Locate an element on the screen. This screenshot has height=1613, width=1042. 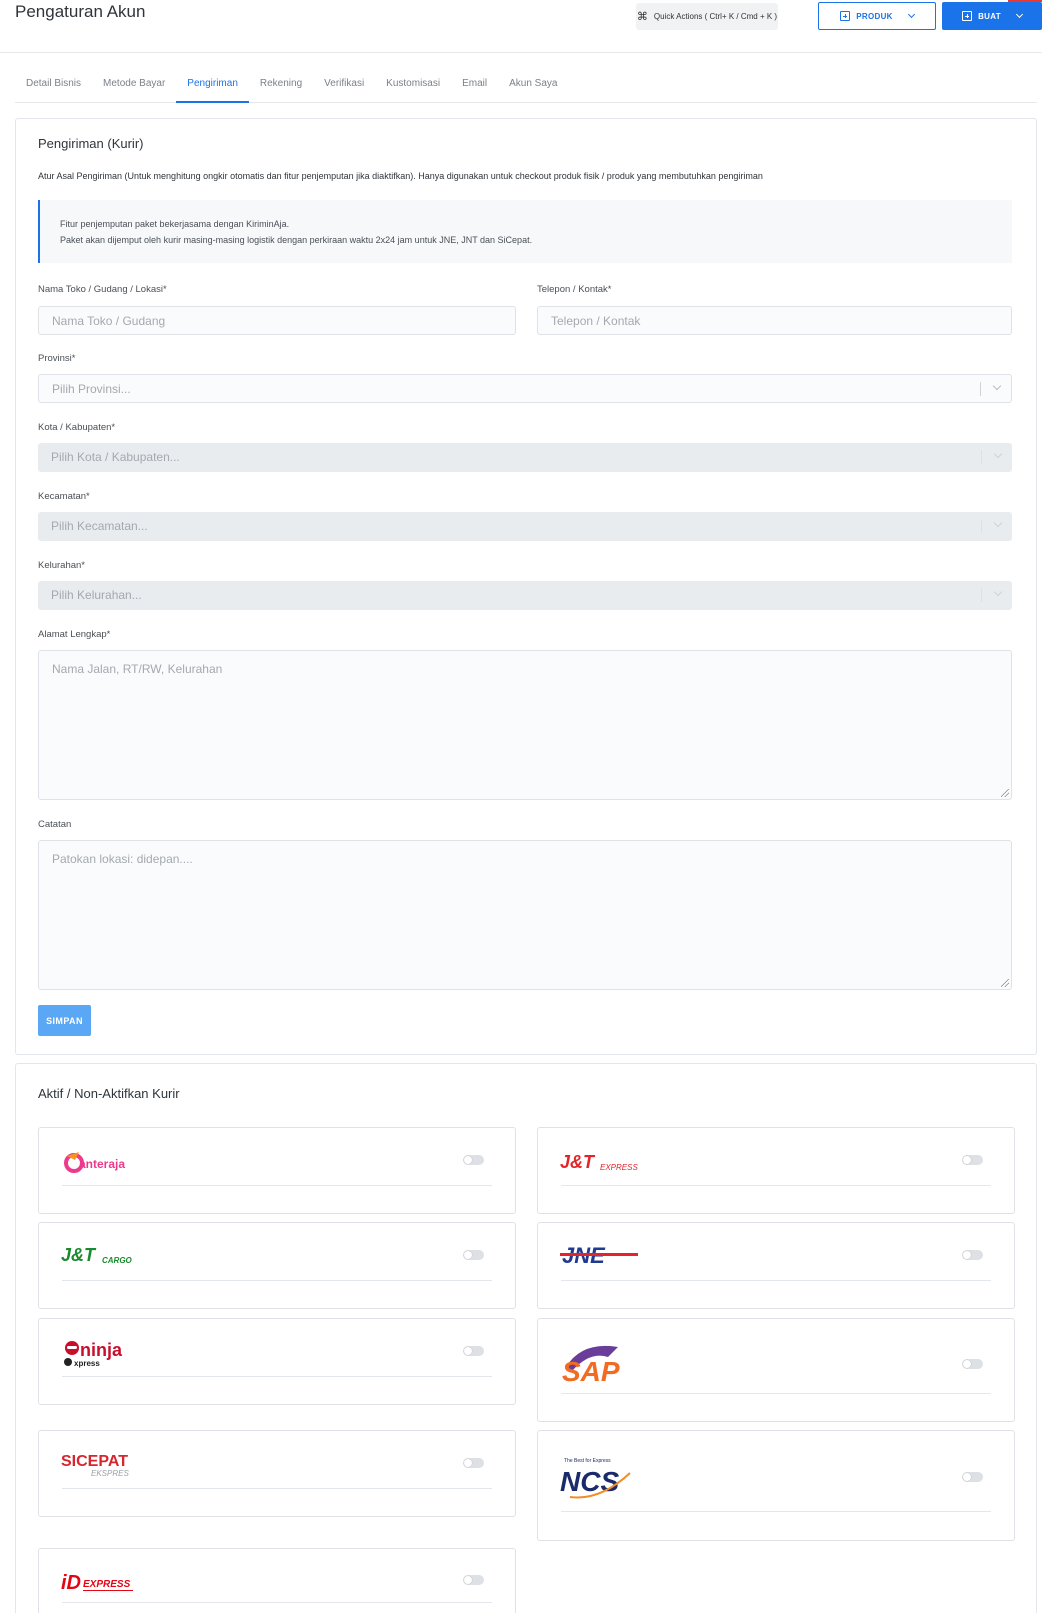
courier-item-id-express: iD EXPRESS is located at coordinates (277, 1580).